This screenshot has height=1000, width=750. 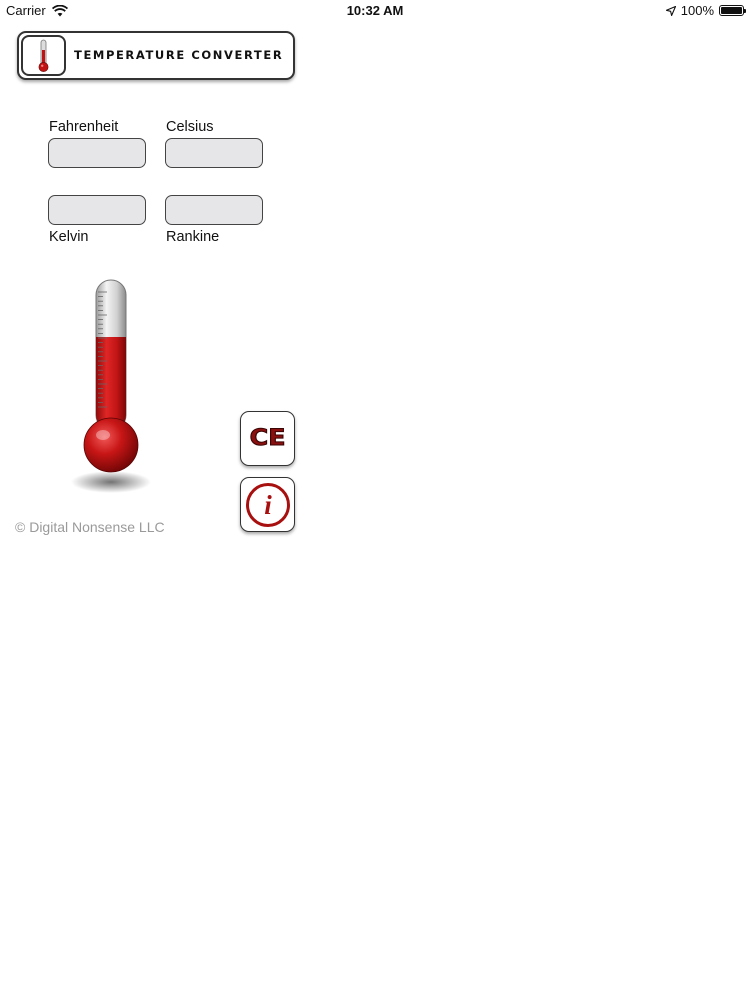 I want to click on status-time: 10:32 AM, so click(x=375, y=10).